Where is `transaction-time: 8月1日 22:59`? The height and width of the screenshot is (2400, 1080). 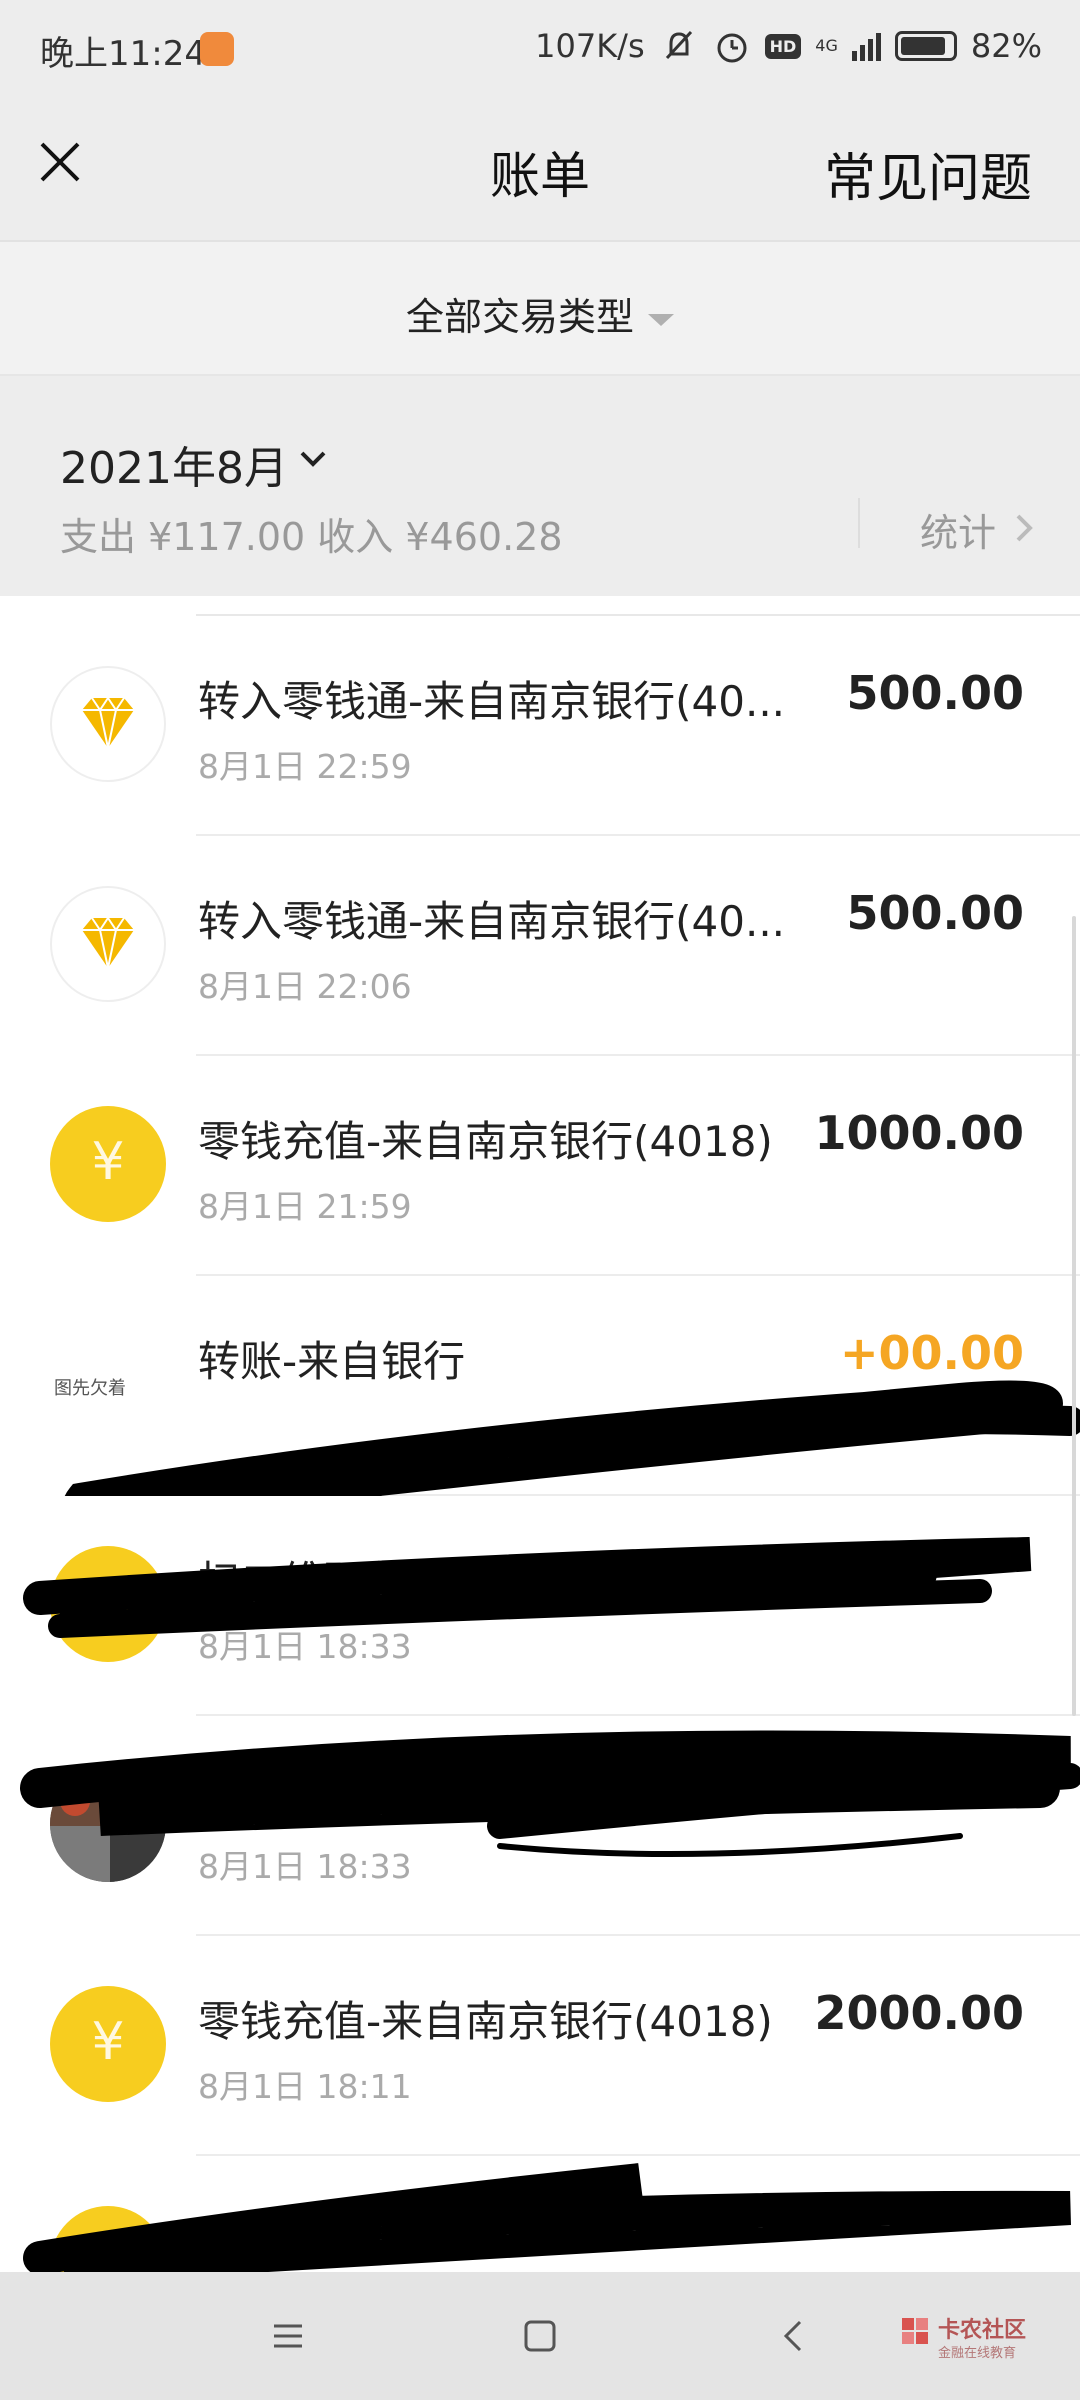 transaction-time: 8月1日 22:59 is located at coordinates (305, 766).